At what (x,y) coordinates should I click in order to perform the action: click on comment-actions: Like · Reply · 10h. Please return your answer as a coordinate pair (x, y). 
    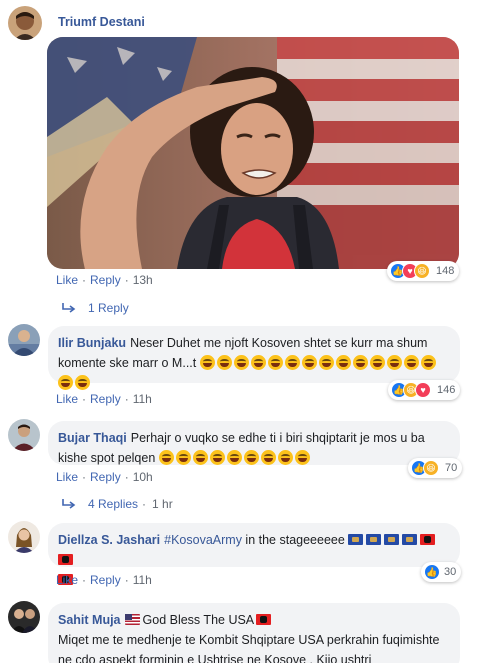
    Looking at the image, I should click on (104, 477).